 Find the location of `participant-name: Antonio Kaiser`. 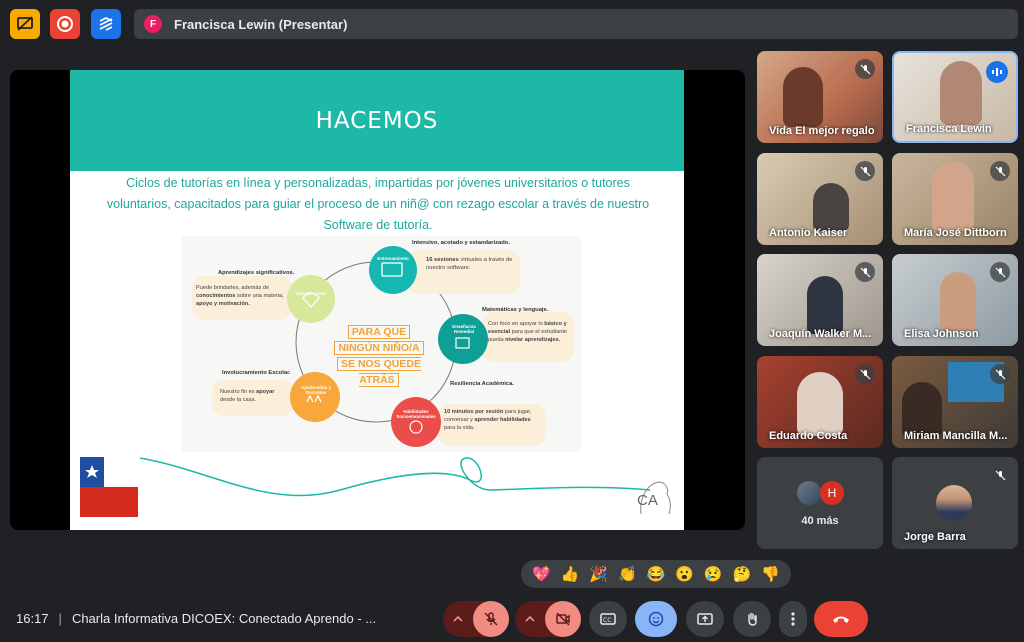

participant-name: Antonio Kaiser is located at coordinates (808, 233).